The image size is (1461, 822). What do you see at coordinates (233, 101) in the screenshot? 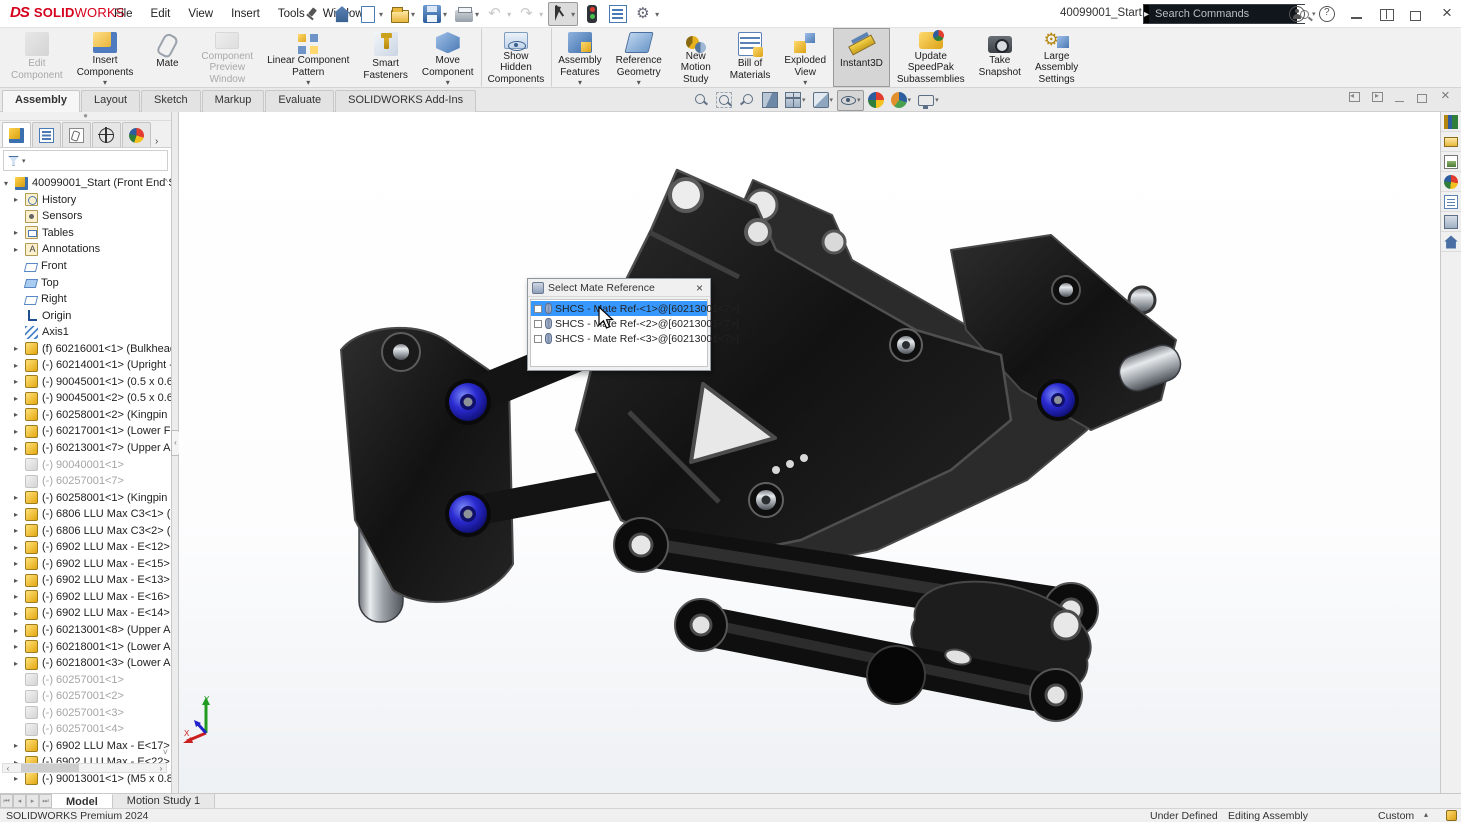
I see `command-tab: Markup` at bounding box center [233, 101].